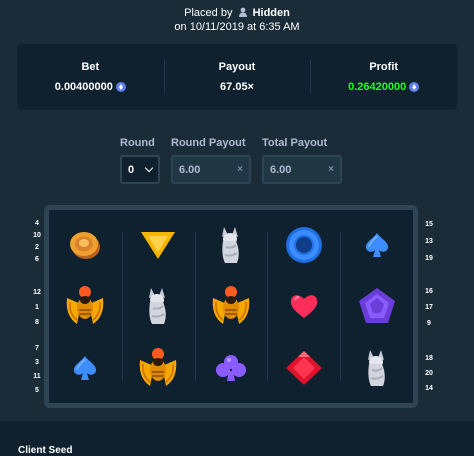 This screenshot has width=474, height=456. What do you see at coordinates (37, 376) in the screenshot?
I see `payline-number: 11` at bounding box center [37, 376].